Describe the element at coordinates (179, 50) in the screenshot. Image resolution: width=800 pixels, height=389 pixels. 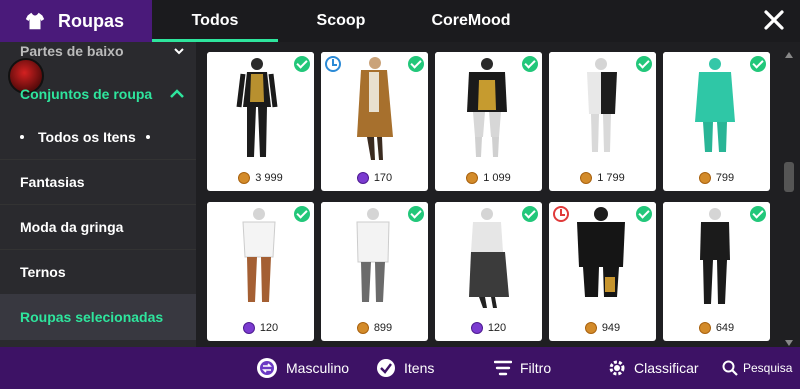
I see `chevron-down-icon` at that location.